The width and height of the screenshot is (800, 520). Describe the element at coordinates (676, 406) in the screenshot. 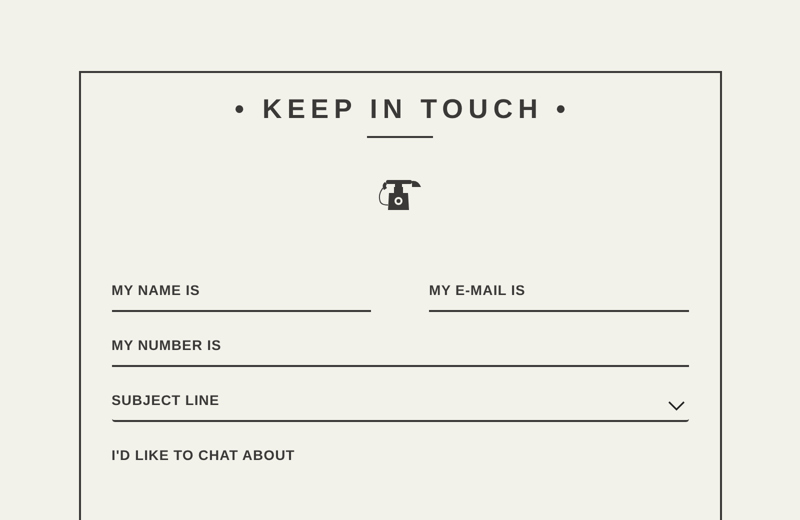

I see `chevron-down-icon` at that location.